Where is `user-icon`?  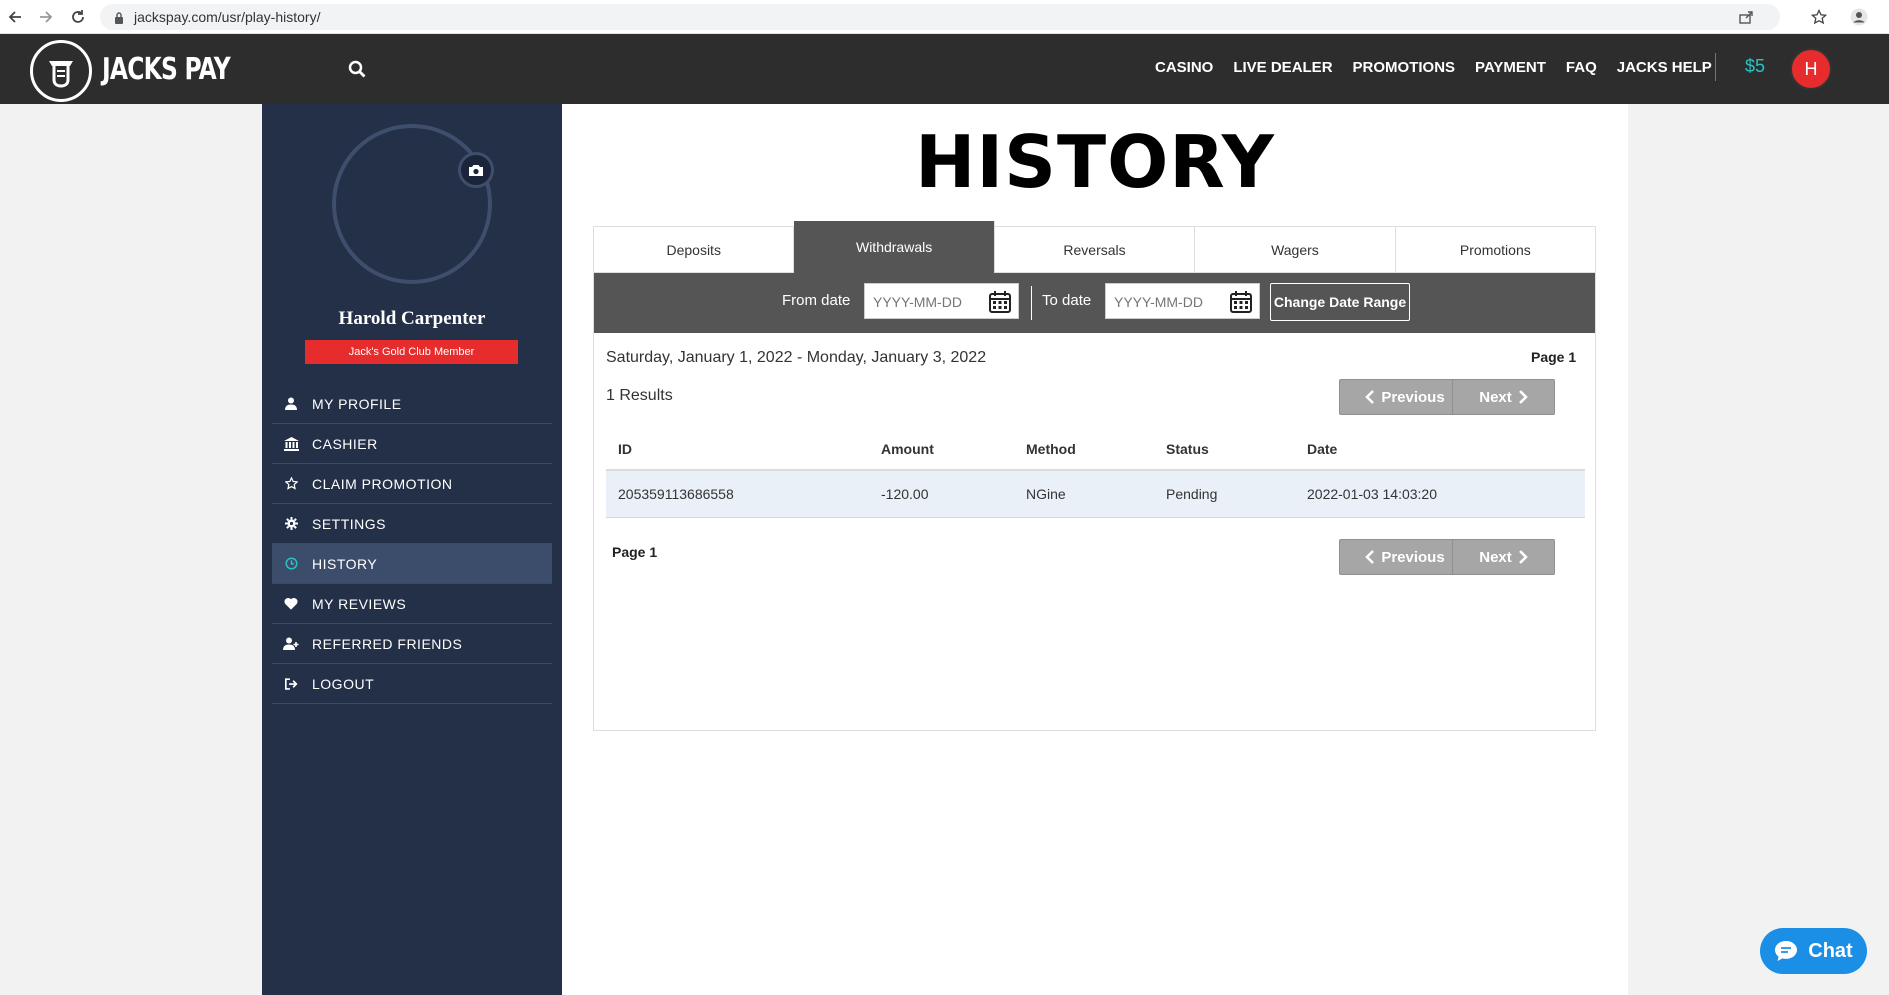
user-icon is located at coordinates (291, 404).